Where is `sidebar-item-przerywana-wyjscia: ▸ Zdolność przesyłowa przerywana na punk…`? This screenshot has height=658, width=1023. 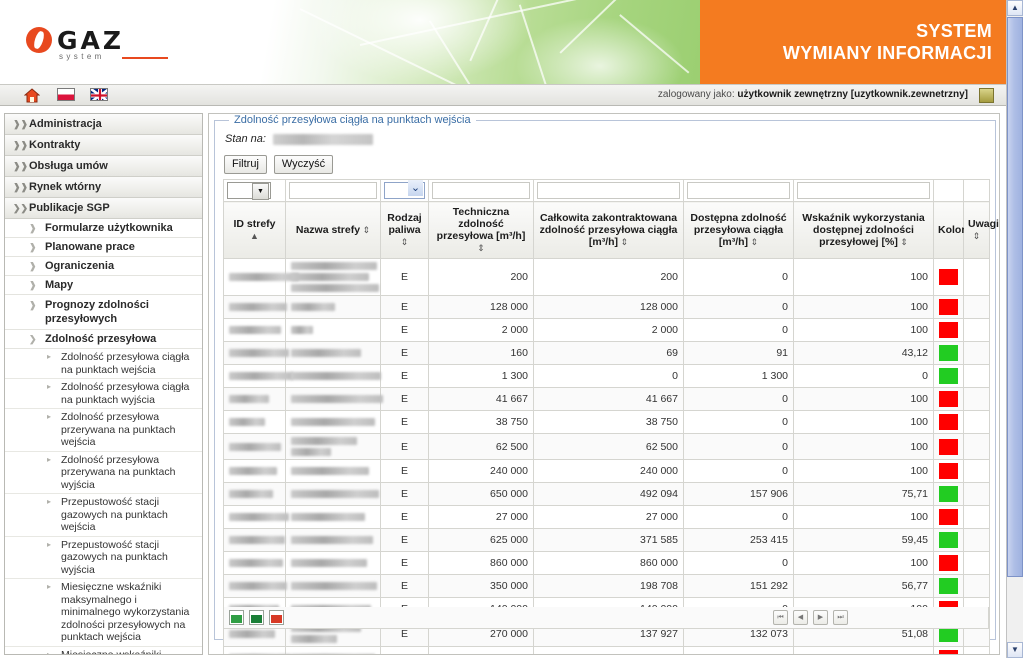 sidebar-item-przerywana-wyjscia: ▸ Zdolność przesyłowa przerywana na punk… is located at coordinates (103, 472).